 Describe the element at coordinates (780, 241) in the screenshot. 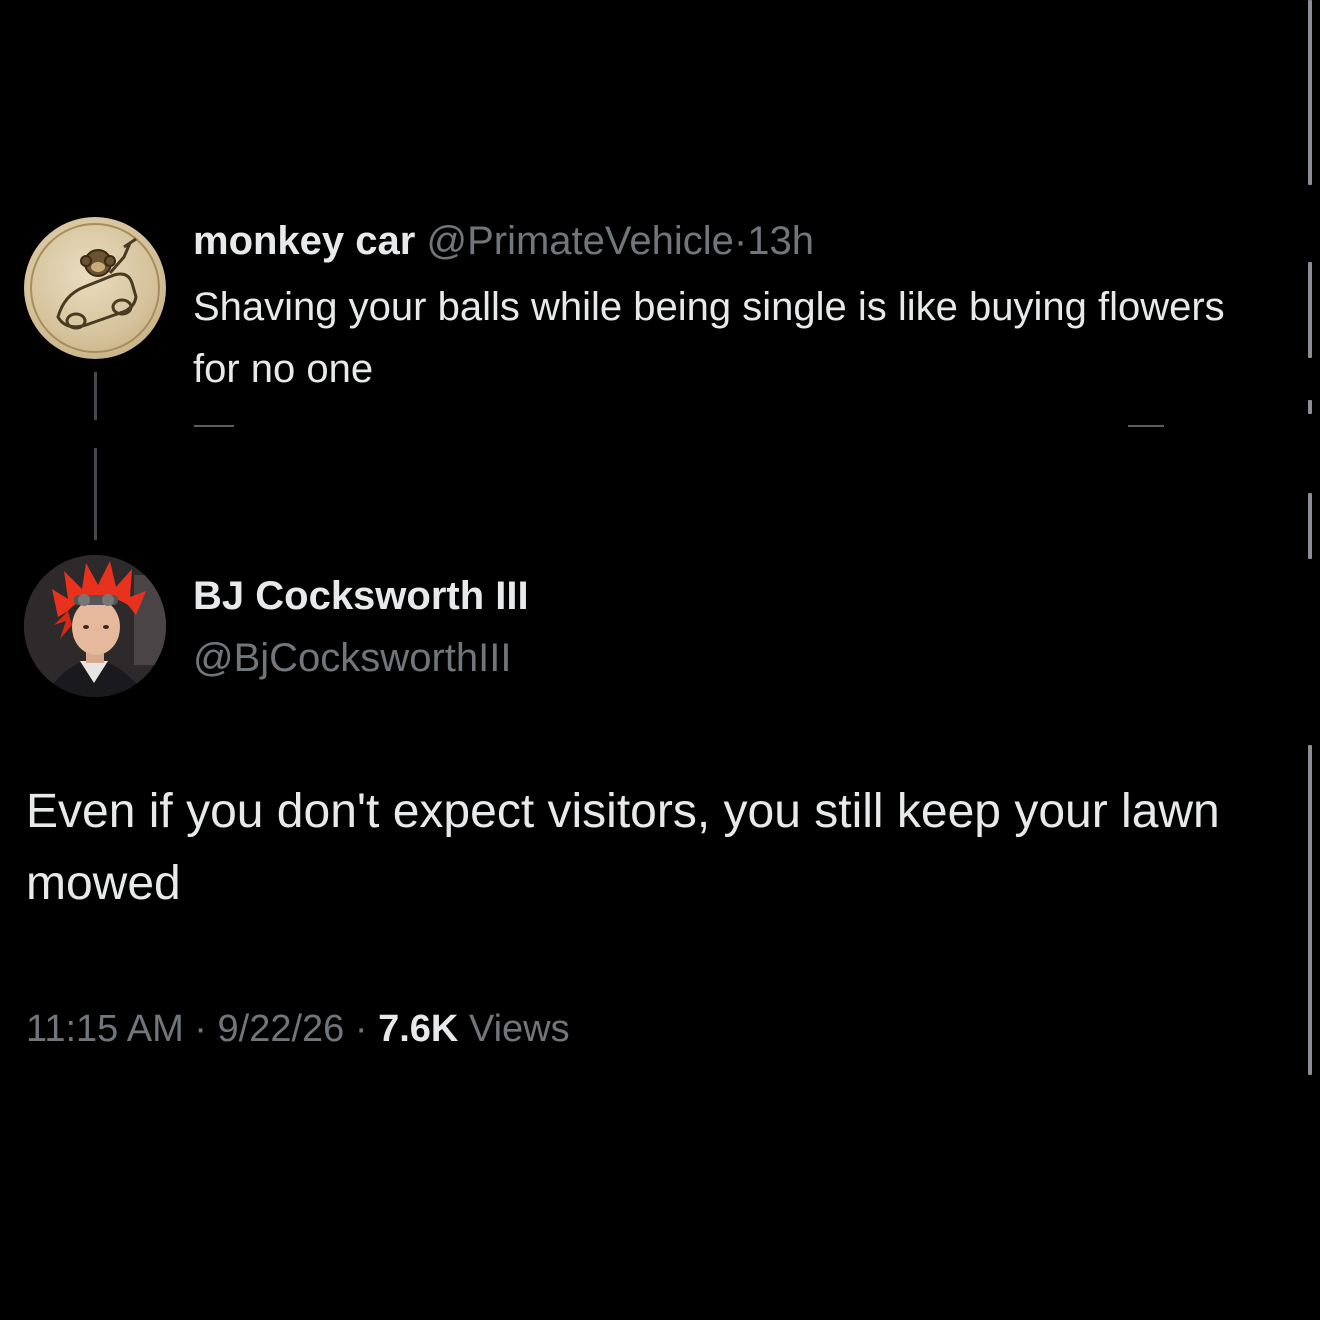

I see `parent-time-ago: 13h` at that location.